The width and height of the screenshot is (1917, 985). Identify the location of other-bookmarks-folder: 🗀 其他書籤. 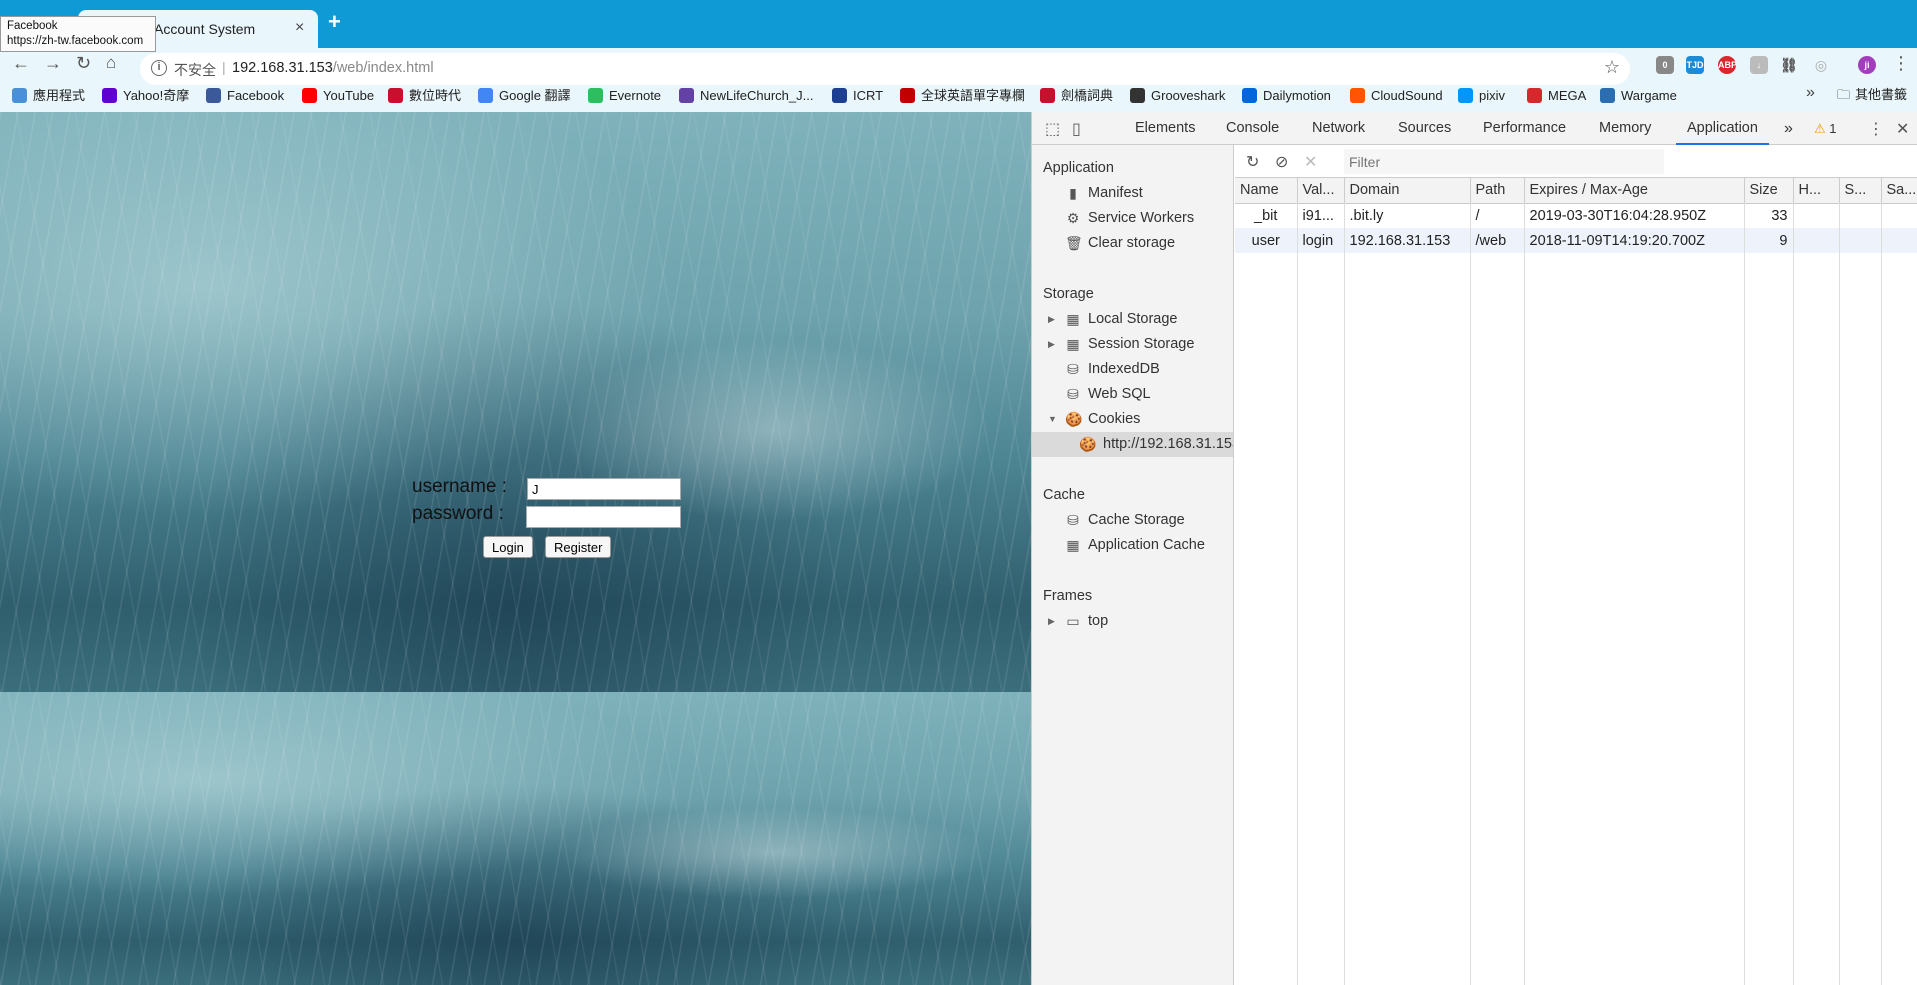
(1872, 96).